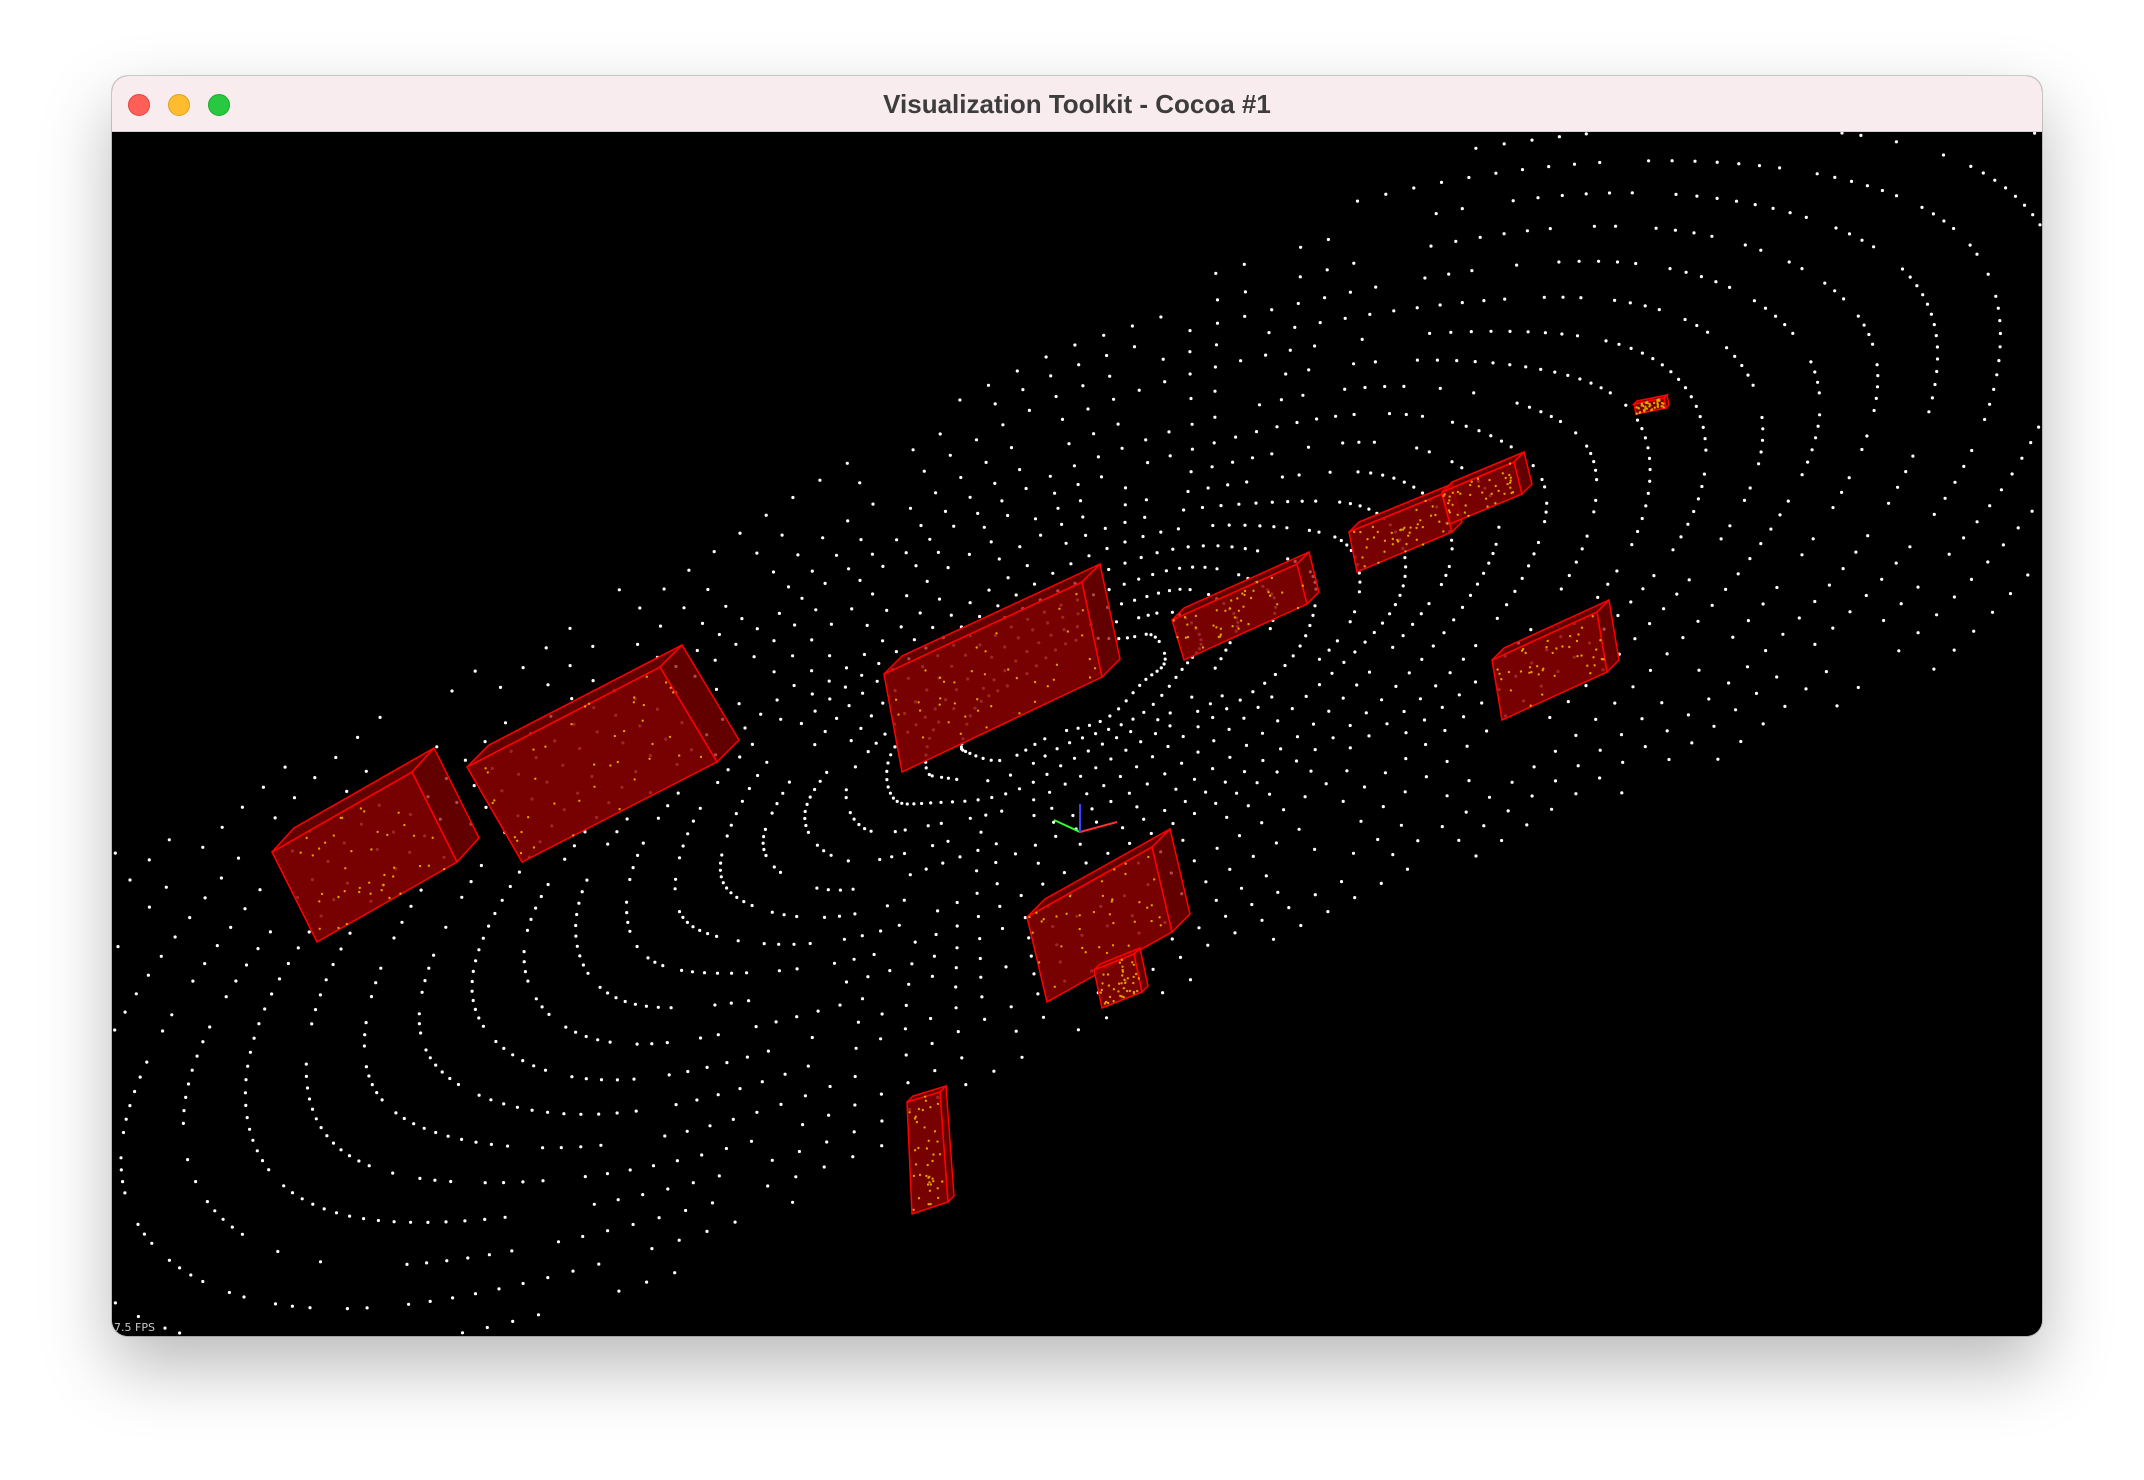  I want to click on orientation-axes, so click(1085, 818).